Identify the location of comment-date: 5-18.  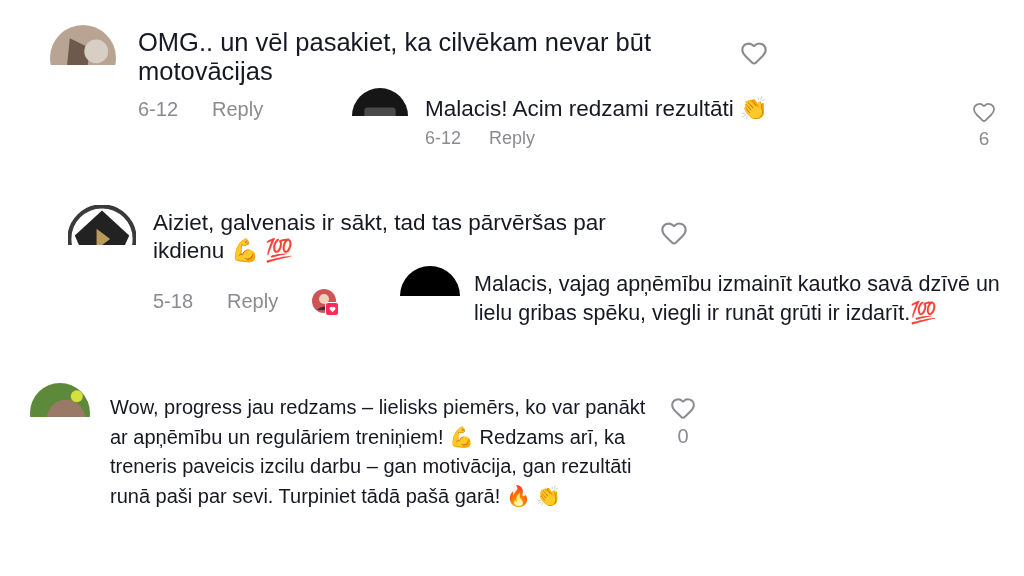
(173, 301).